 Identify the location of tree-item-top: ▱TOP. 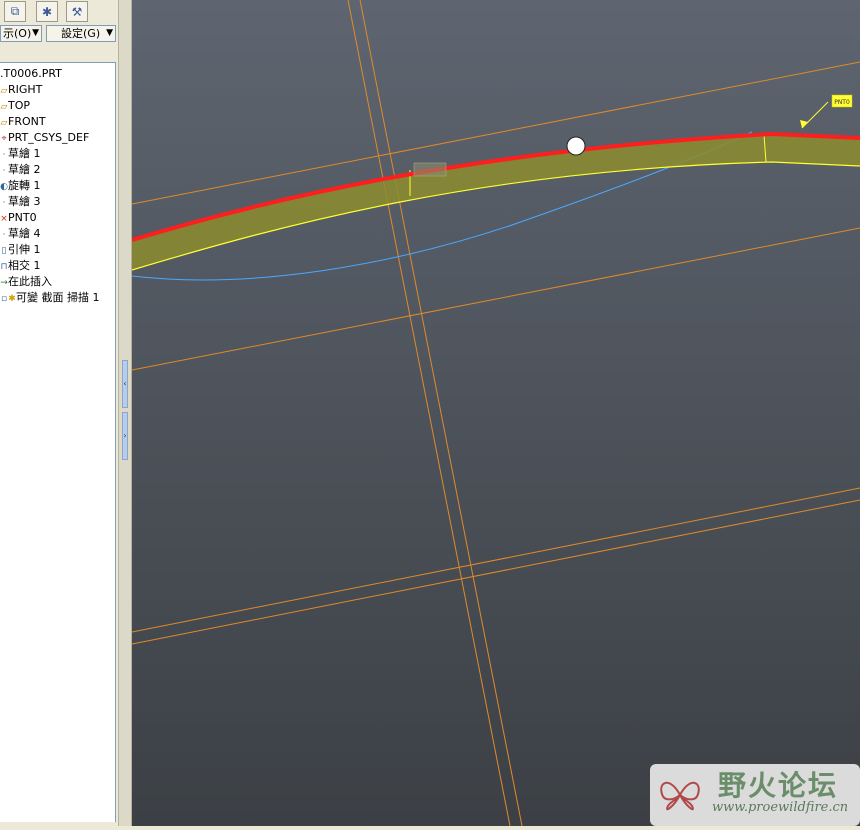
(15, 106).